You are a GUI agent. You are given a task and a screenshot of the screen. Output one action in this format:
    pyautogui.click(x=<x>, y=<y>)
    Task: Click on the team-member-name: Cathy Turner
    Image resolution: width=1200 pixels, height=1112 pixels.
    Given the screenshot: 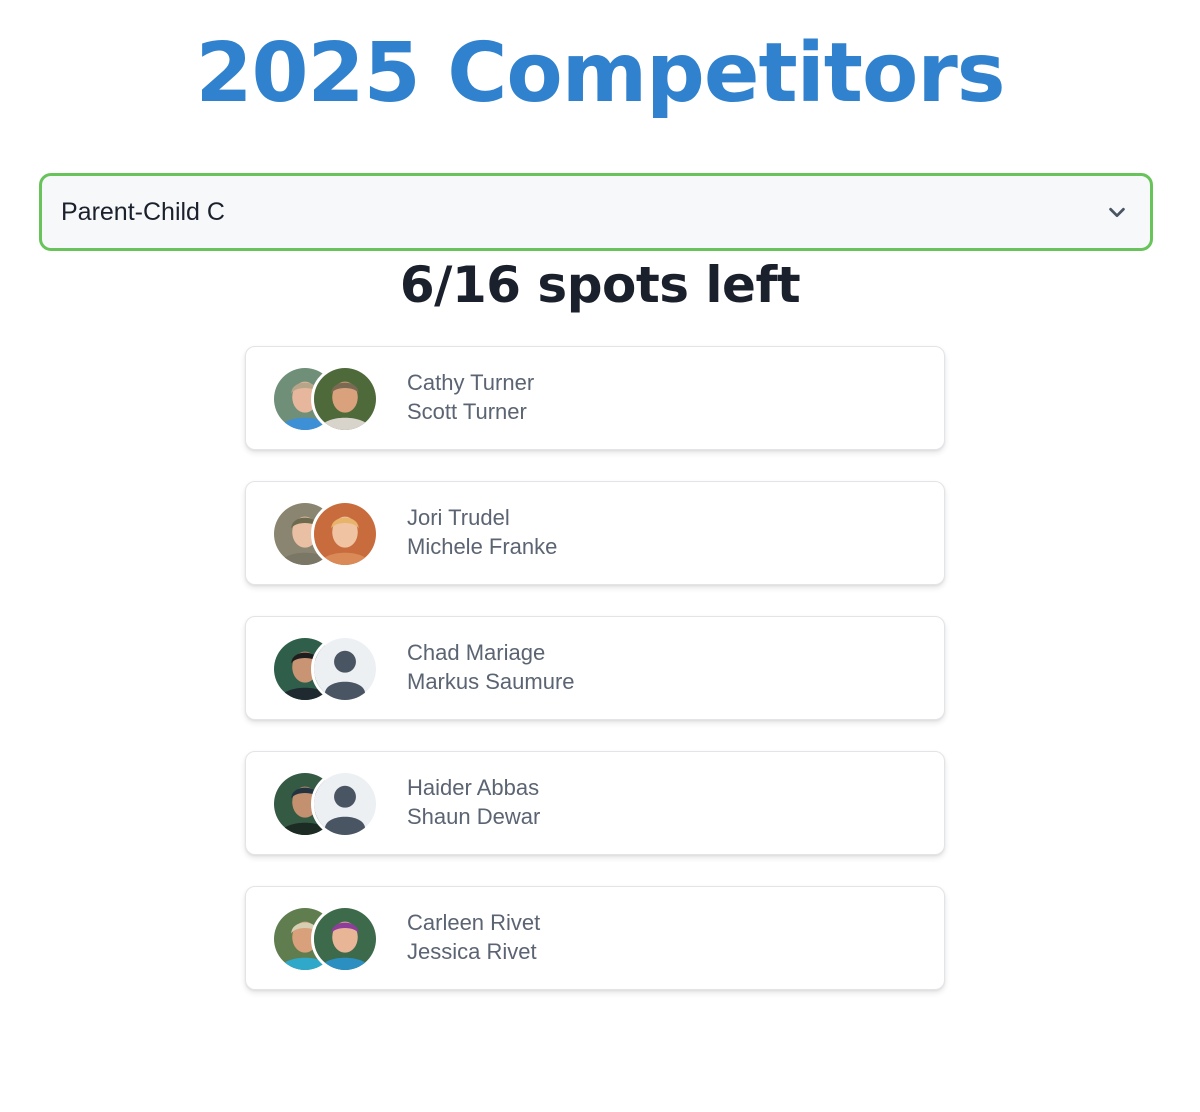 What is the action you would take?
    pyautogui.click(x=471, y=382)
    